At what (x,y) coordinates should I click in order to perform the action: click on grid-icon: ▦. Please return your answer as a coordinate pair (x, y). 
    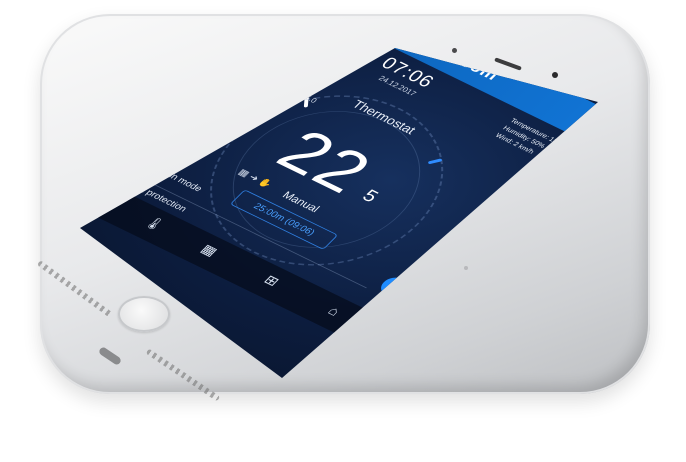
    Looking at the image, I should click on (209, 251).